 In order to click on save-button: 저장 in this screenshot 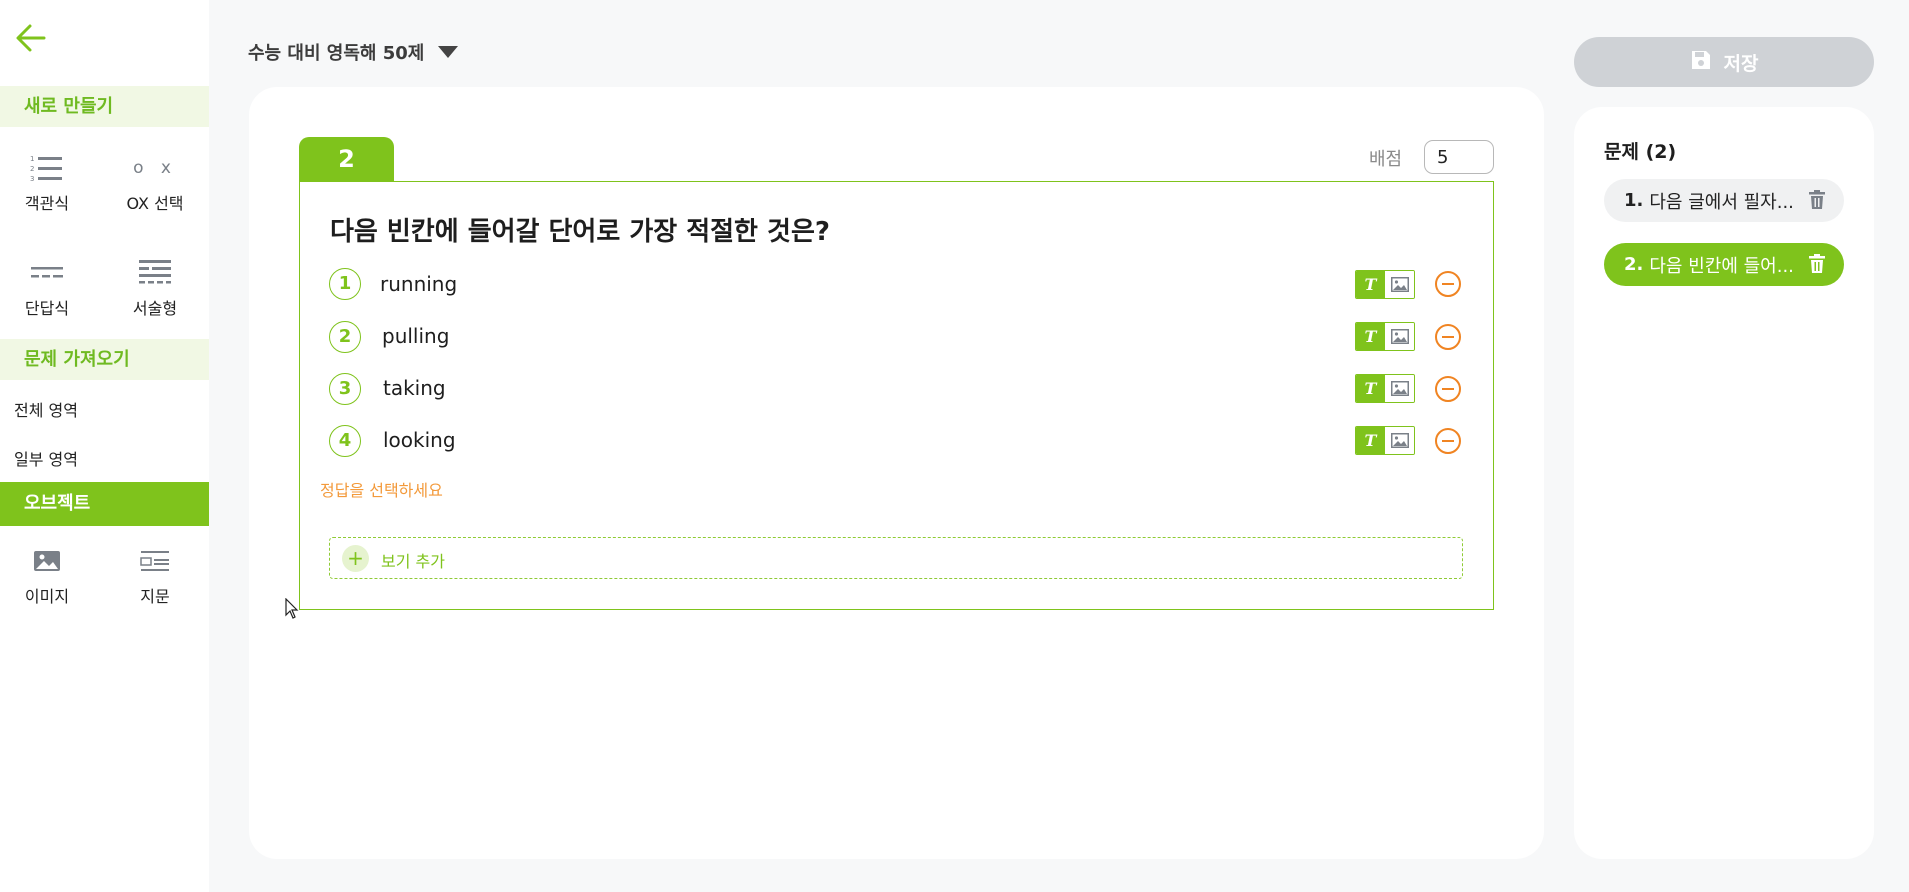, I will do `click(1724, 62)`.